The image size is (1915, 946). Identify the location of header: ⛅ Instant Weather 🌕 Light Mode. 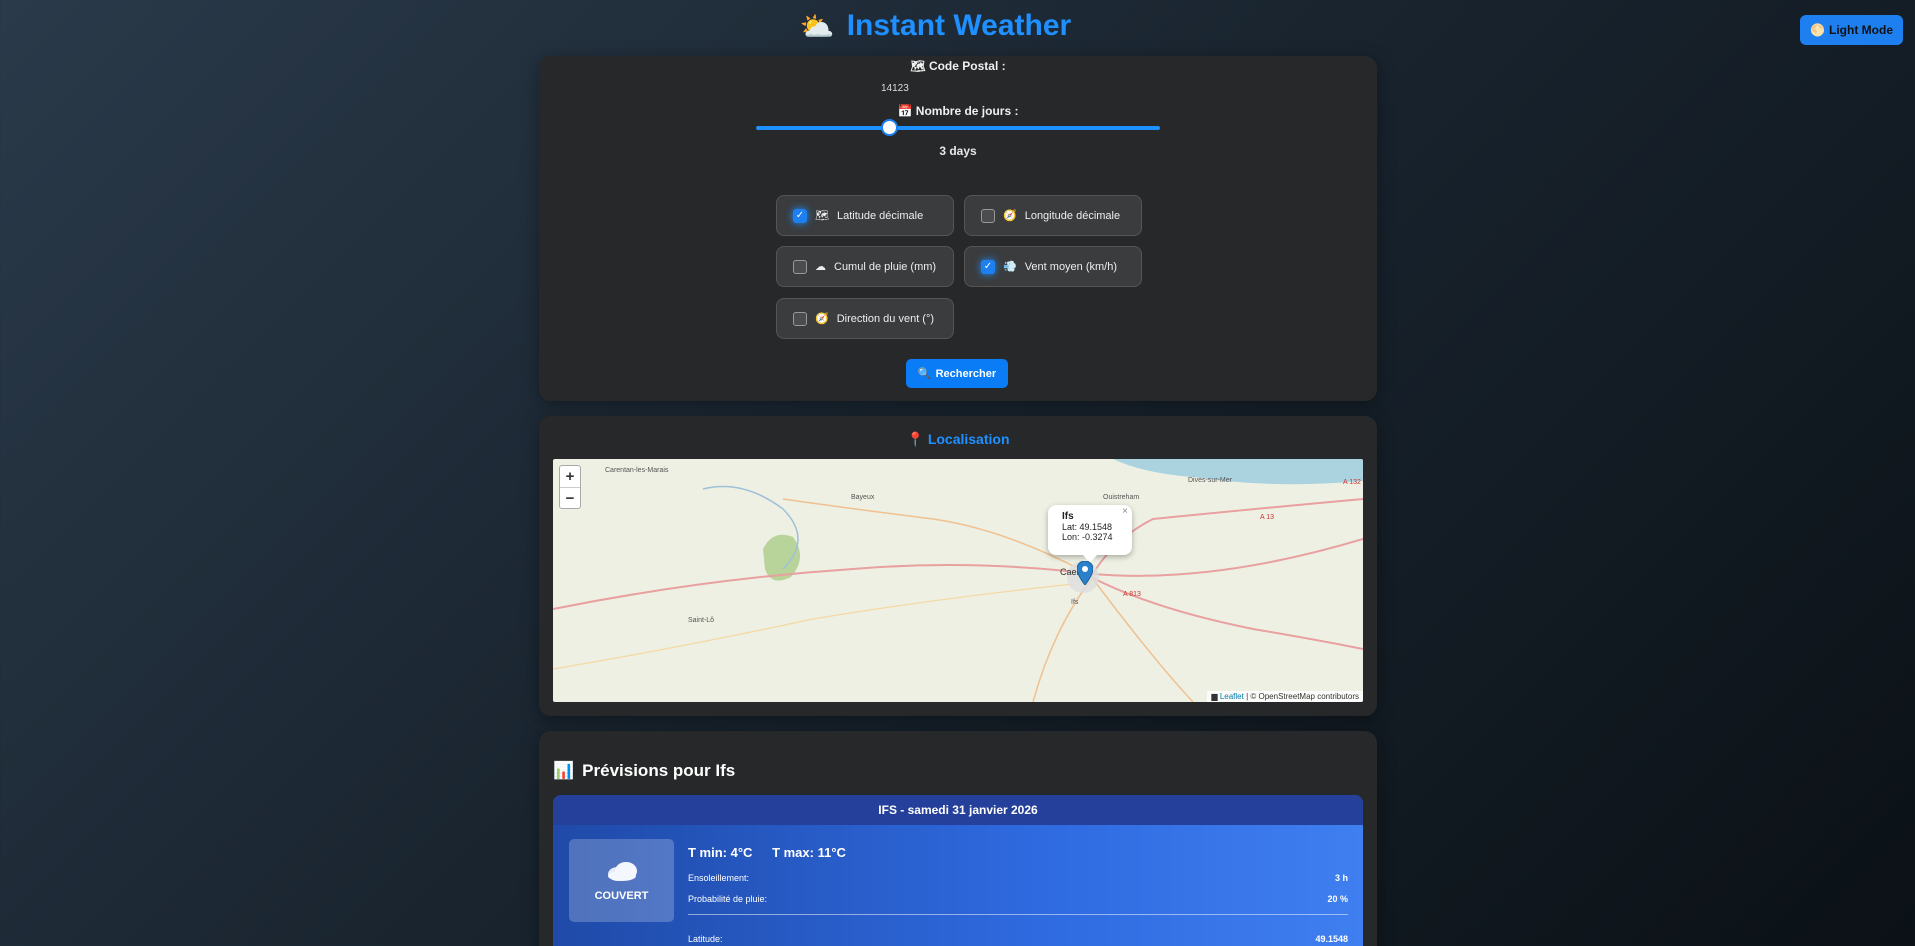
(957, 26).